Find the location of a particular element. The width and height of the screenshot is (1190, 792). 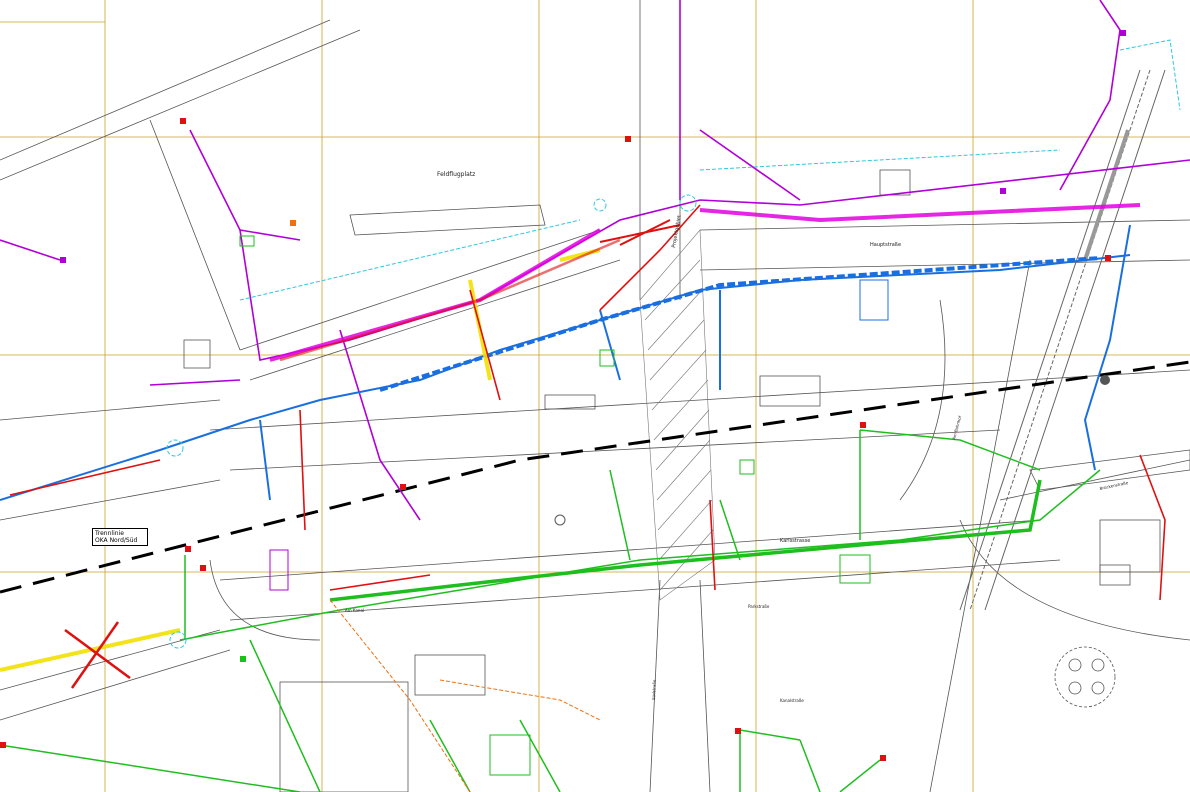

label-feldflugplatz: Feldflugplatz is located at coordinates (456, 174).